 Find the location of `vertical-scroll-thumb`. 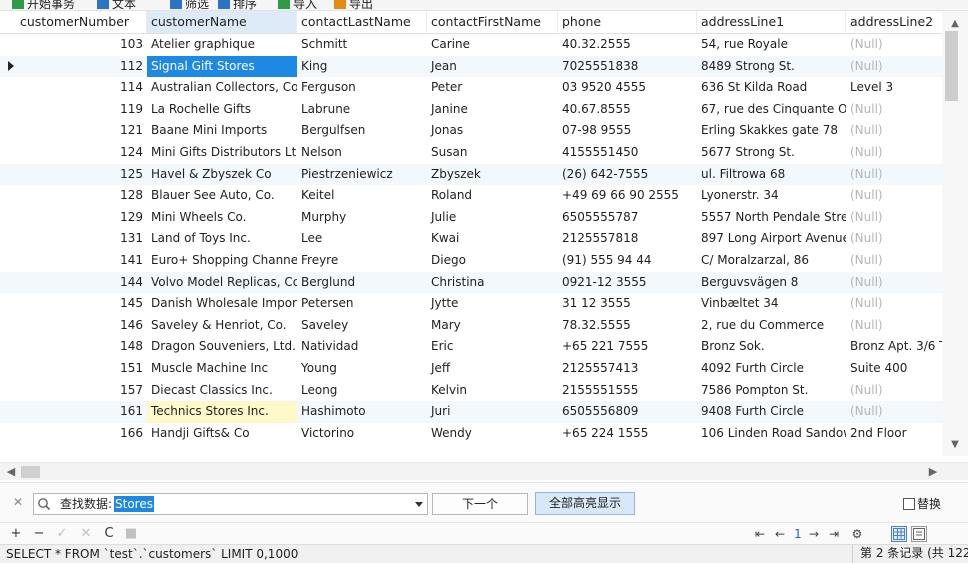

vertical-scroll-thumb is located at coordinates (951, 66).